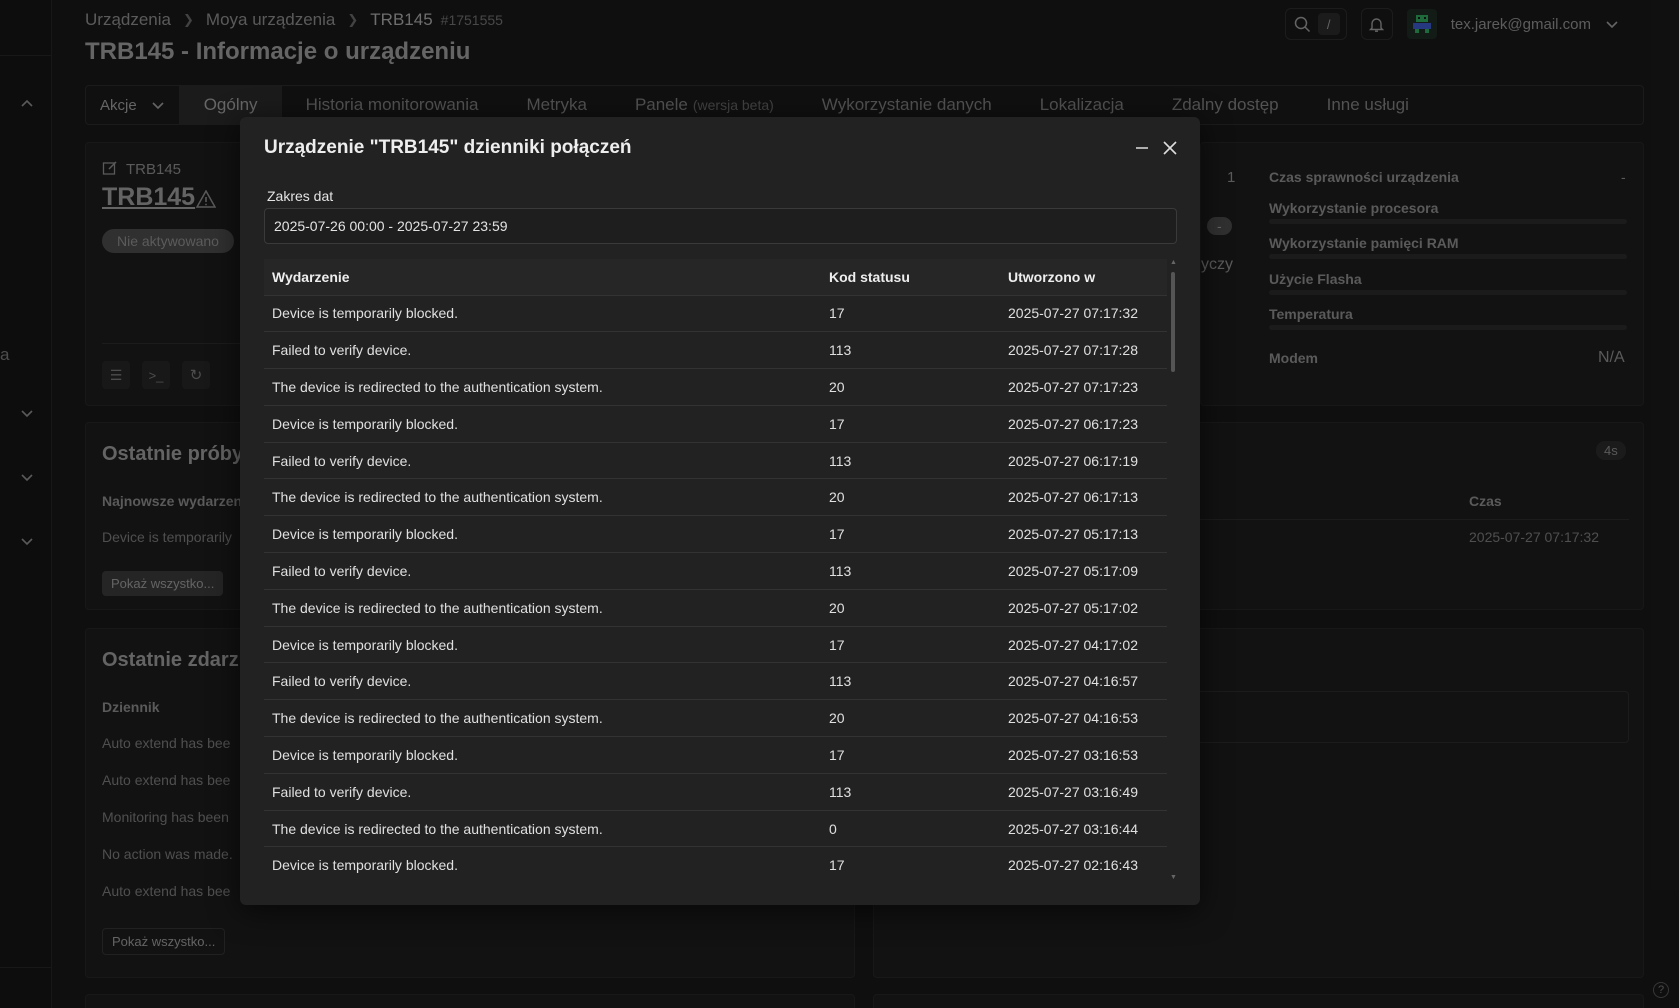 This screenshot has width=1679, height=1008. Describe the element at coordinates (1173, 877) in the screenshot. I see `scroll-down-icon: ▼` at that location.